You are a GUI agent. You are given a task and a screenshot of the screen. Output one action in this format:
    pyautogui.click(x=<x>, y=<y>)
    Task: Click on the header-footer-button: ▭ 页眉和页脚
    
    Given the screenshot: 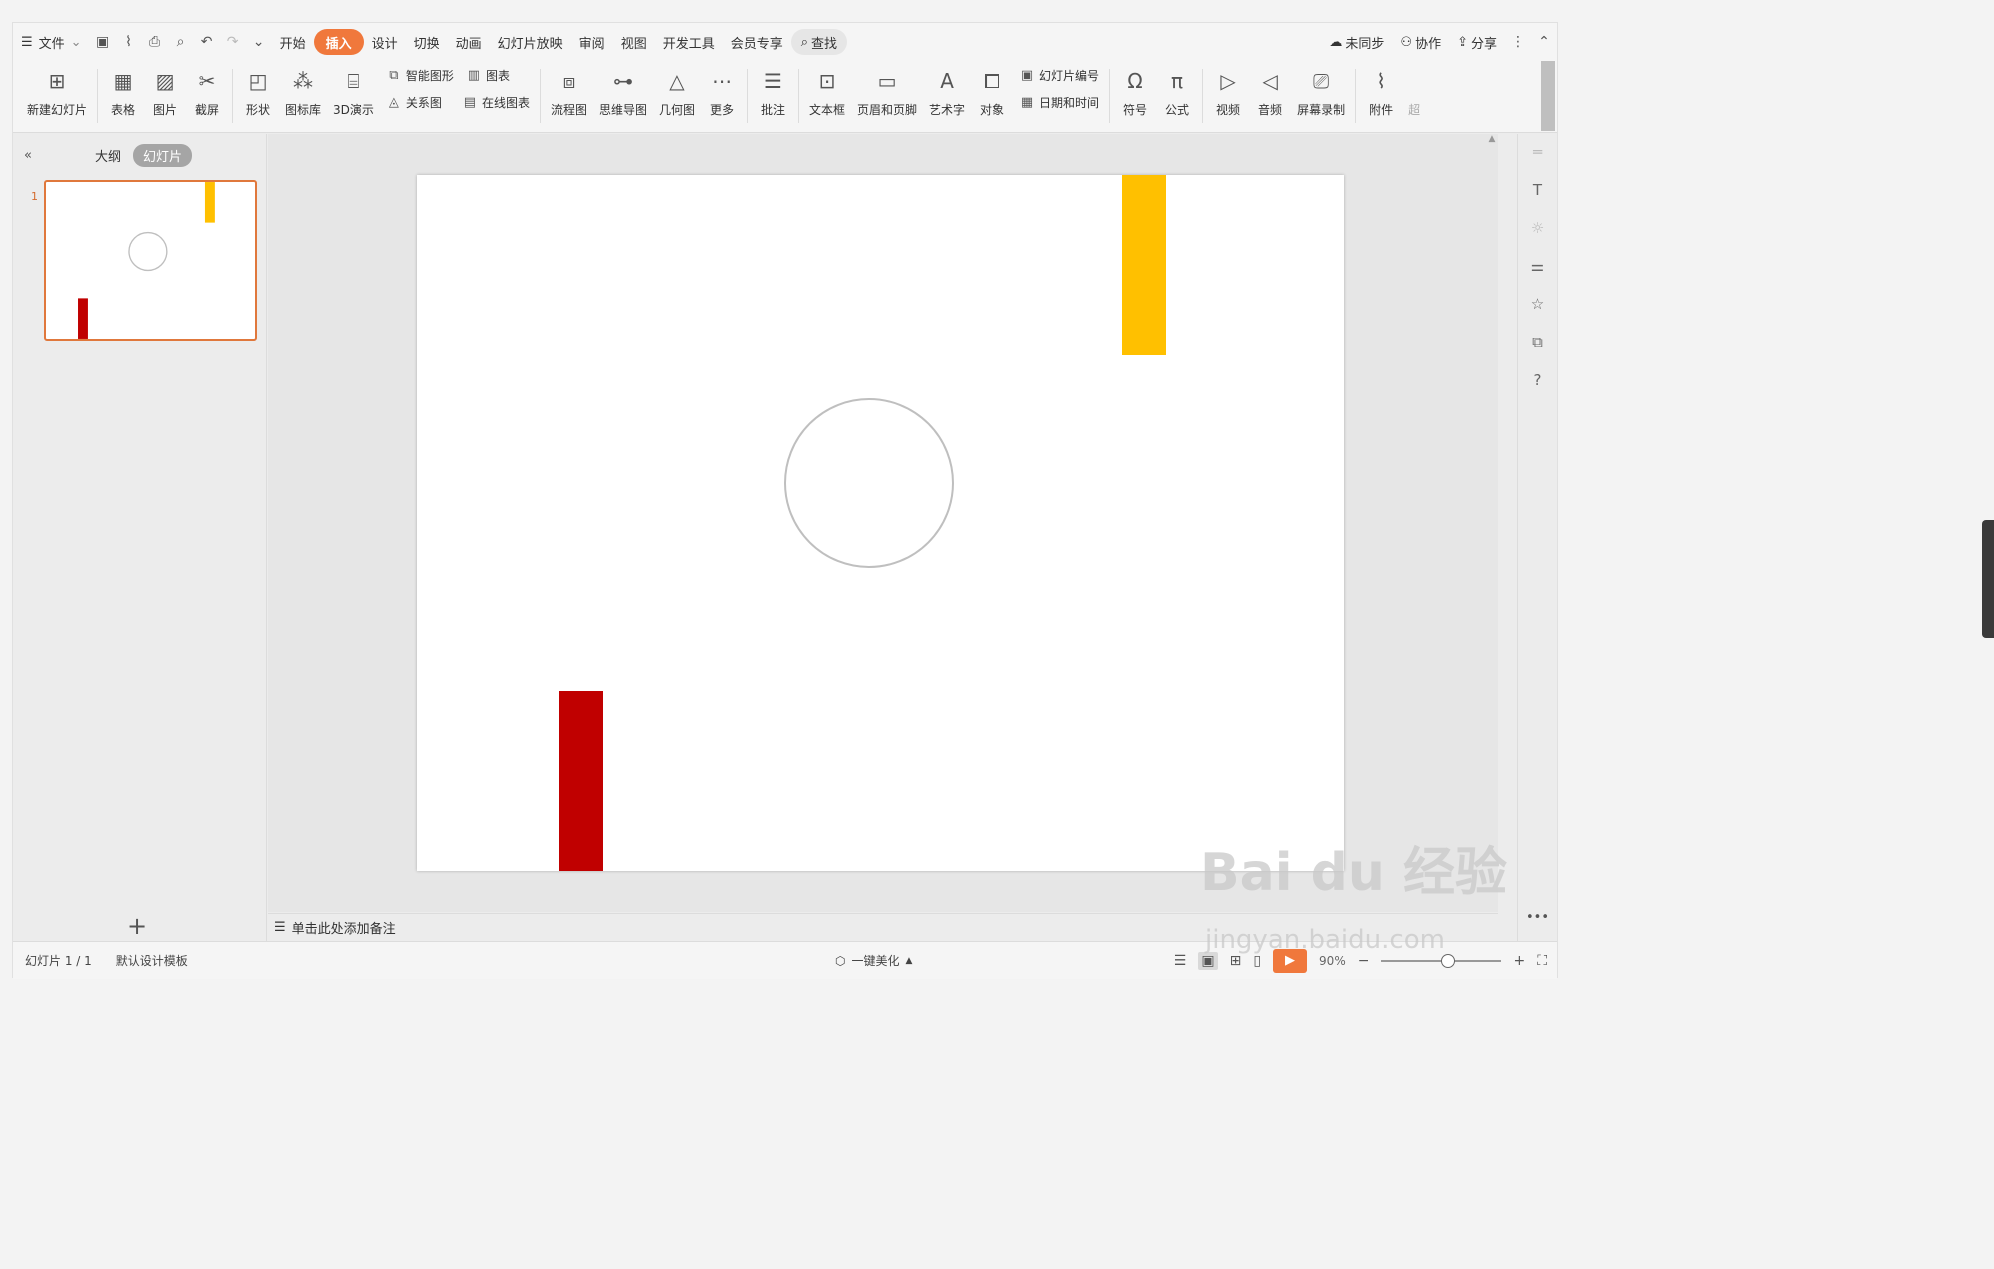 What is the action you would take?
    pyautogui.click(x=887, y=96)
    